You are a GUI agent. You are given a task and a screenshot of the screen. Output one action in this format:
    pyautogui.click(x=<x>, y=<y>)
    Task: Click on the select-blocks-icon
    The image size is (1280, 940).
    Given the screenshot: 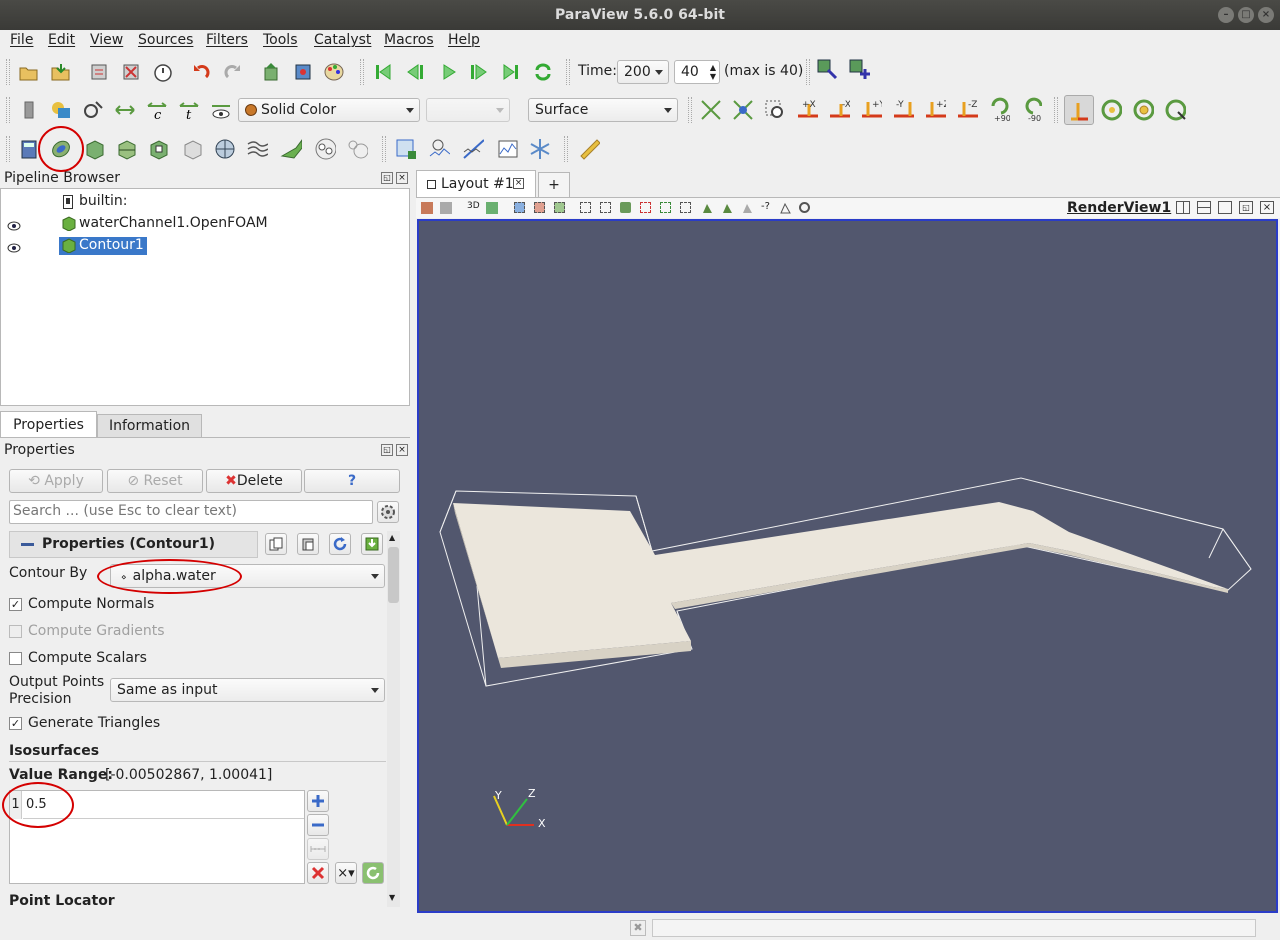 What is the action you would take?
    pyautogui.click(x=625, y=207)
    